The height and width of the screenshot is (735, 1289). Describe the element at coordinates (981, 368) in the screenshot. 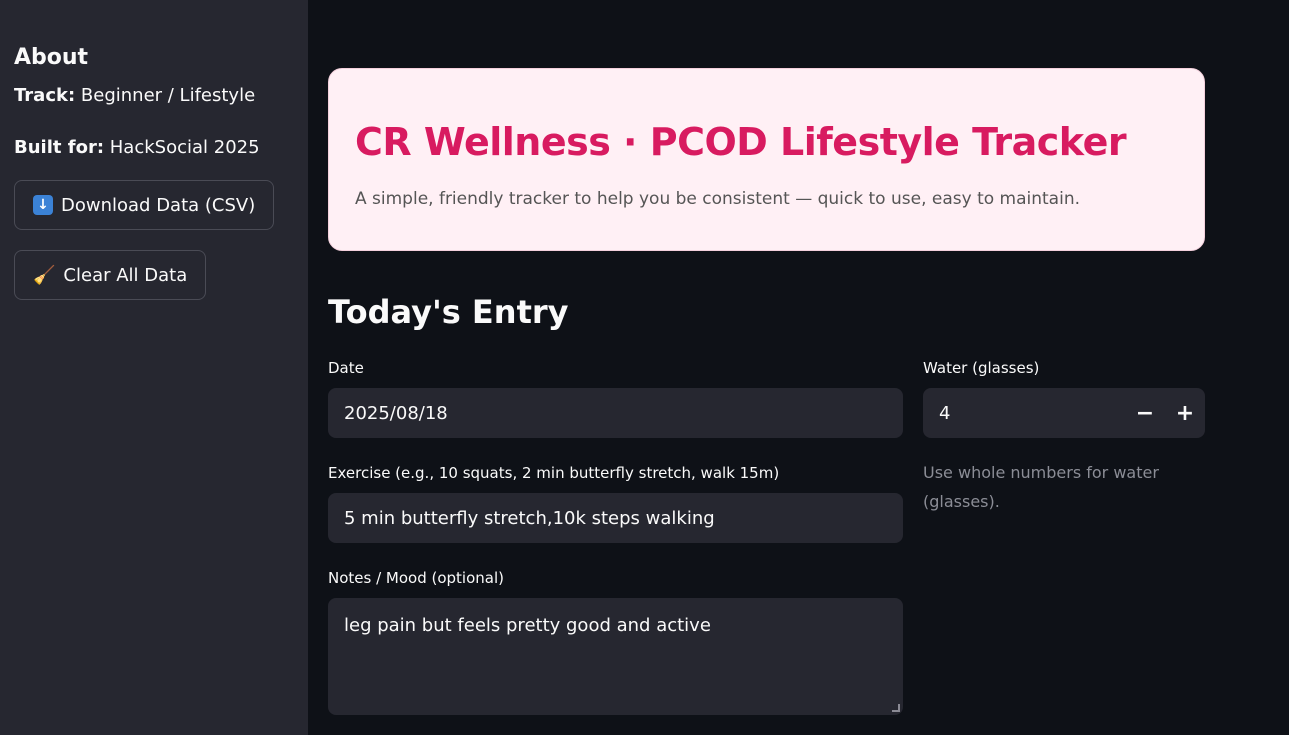

I see `water-label: Water (glasses)` at that location.